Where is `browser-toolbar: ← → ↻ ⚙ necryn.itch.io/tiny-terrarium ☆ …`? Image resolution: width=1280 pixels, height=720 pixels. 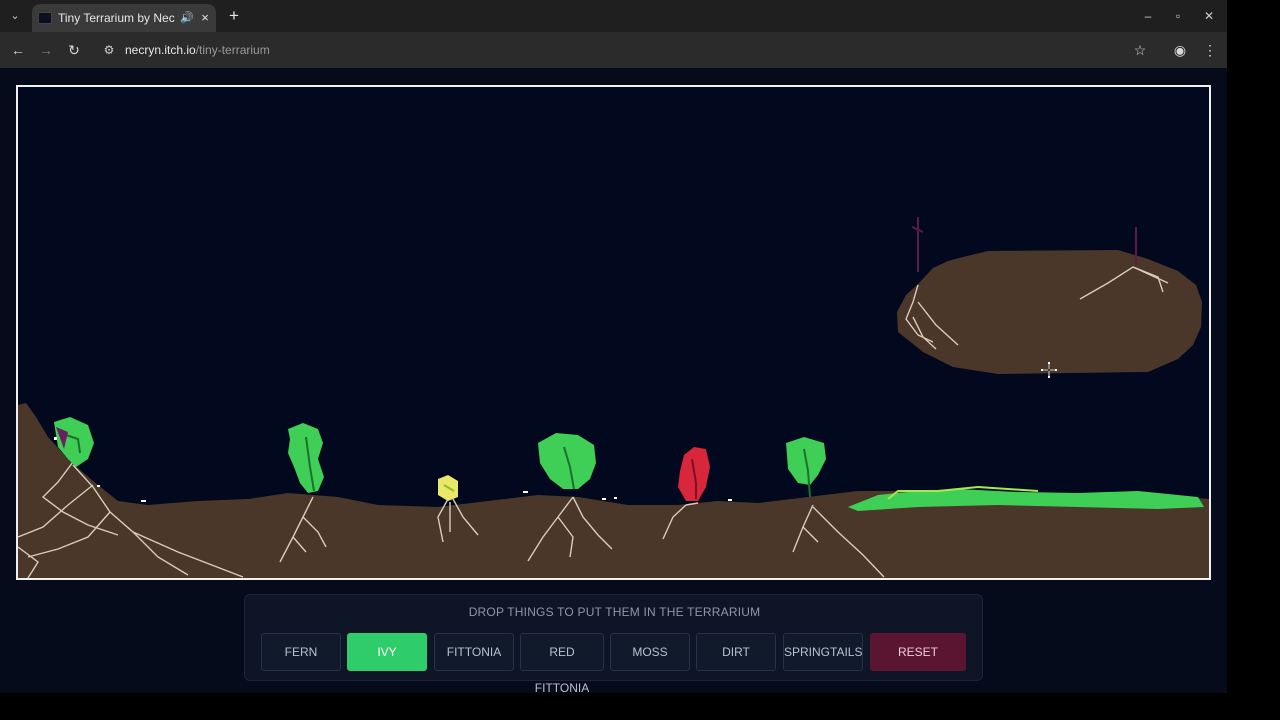 browser-toolbar: ← → ↻ ⚙ necryn.itch.io/tiny-terrarium ☆ … is located at coordinates (613, 50).